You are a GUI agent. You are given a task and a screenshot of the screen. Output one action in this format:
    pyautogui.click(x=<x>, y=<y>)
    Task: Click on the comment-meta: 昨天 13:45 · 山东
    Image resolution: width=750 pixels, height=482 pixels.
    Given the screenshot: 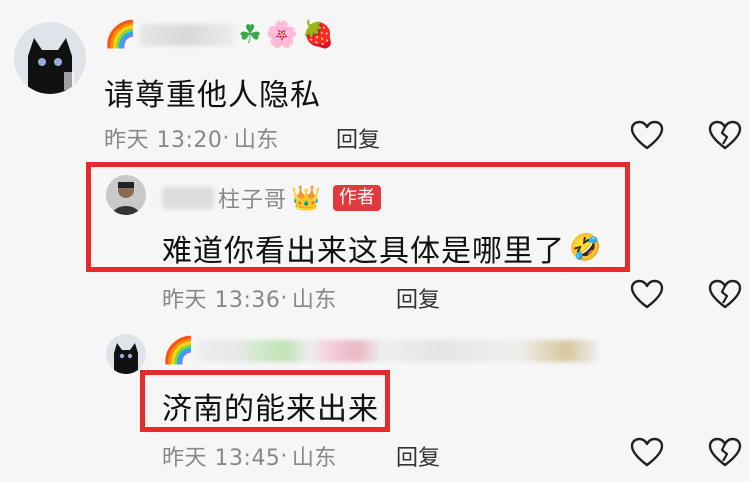 What is the action you would take?
    pyautogui.click(x=249, y=456)
    